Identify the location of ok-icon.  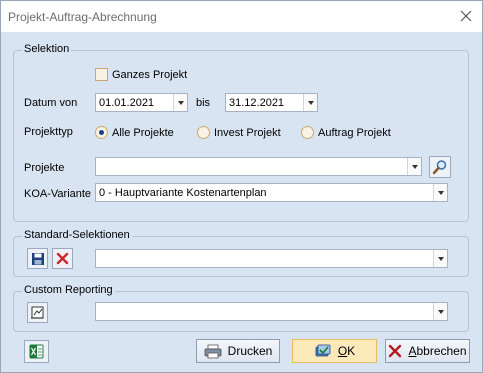
(323, 350).